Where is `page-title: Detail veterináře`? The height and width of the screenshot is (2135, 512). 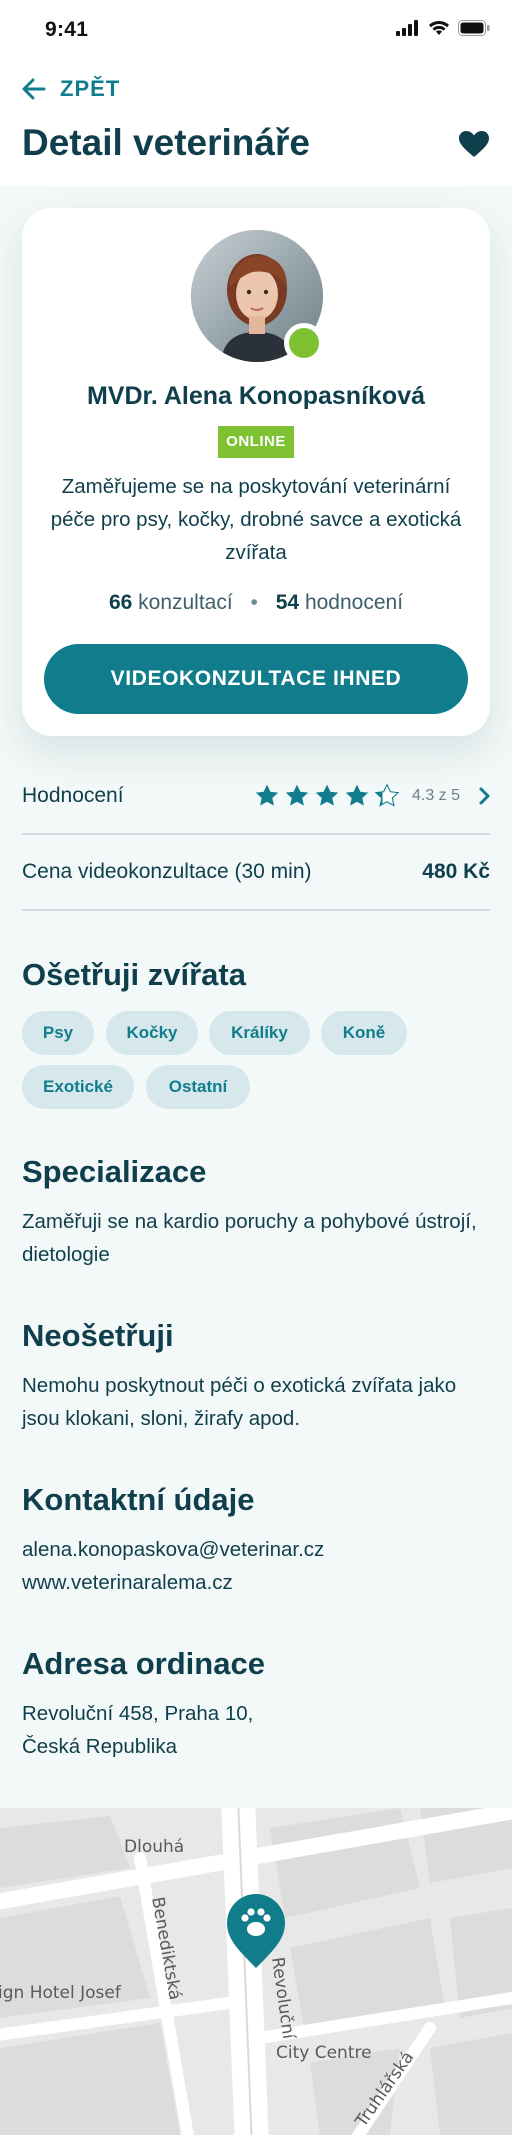 page-title: Detail veterináře is located at coordinates (166, 142).